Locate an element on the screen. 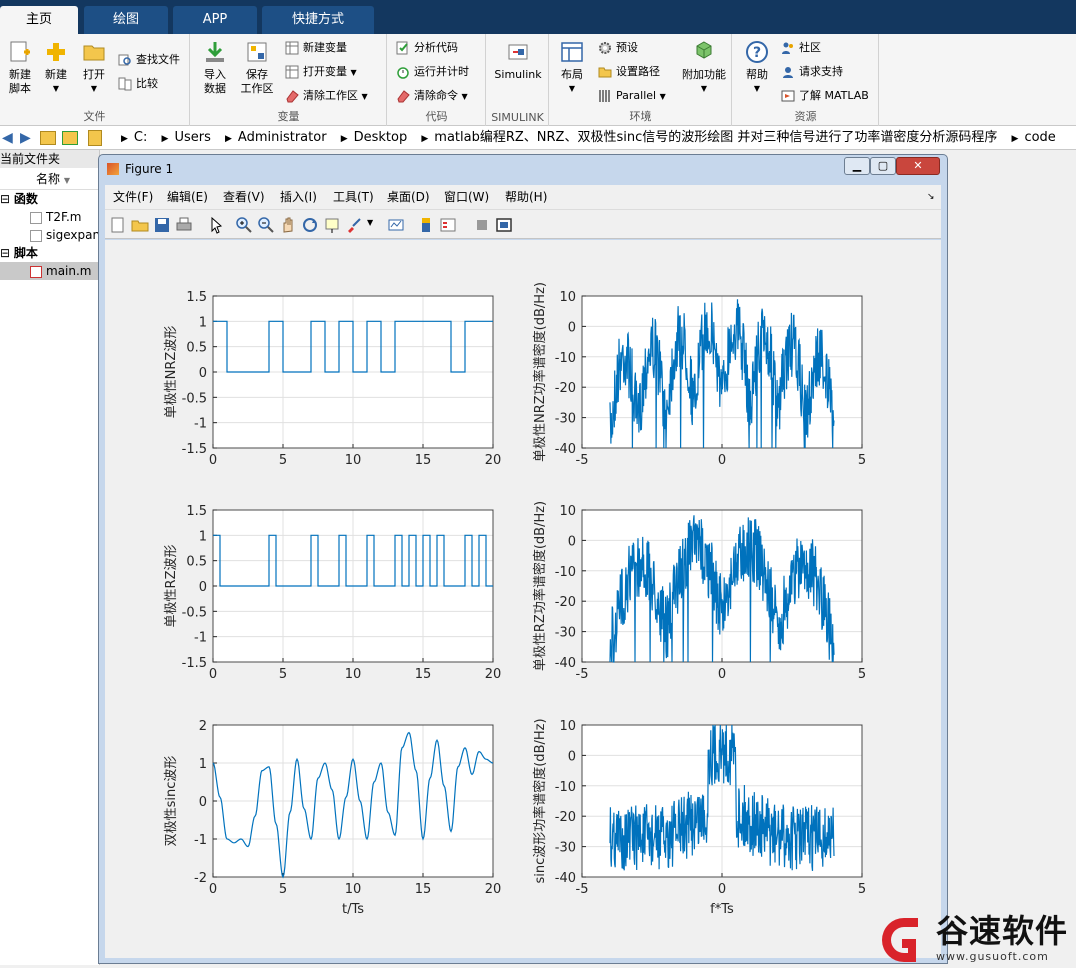  back-arrow-icon: ◀ is located at coordinates (7, 138).